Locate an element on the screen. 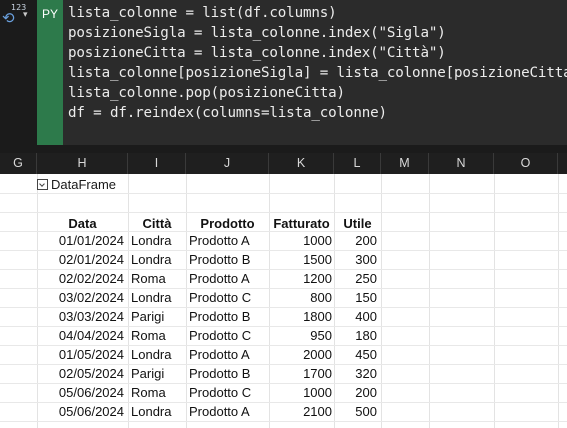 This screenshot has height=428, width=567. cell-utile: 300 is located at coordinates (357, 259).